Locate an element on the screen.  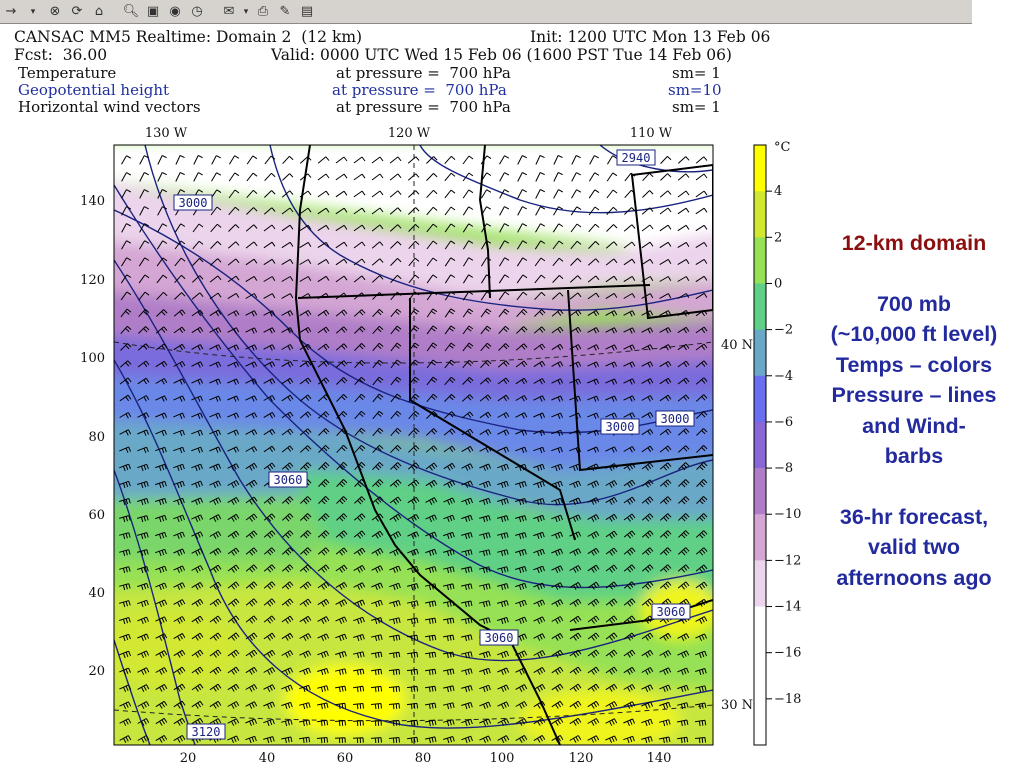
media-icon: ◉ is located at coordinates (175, 12).